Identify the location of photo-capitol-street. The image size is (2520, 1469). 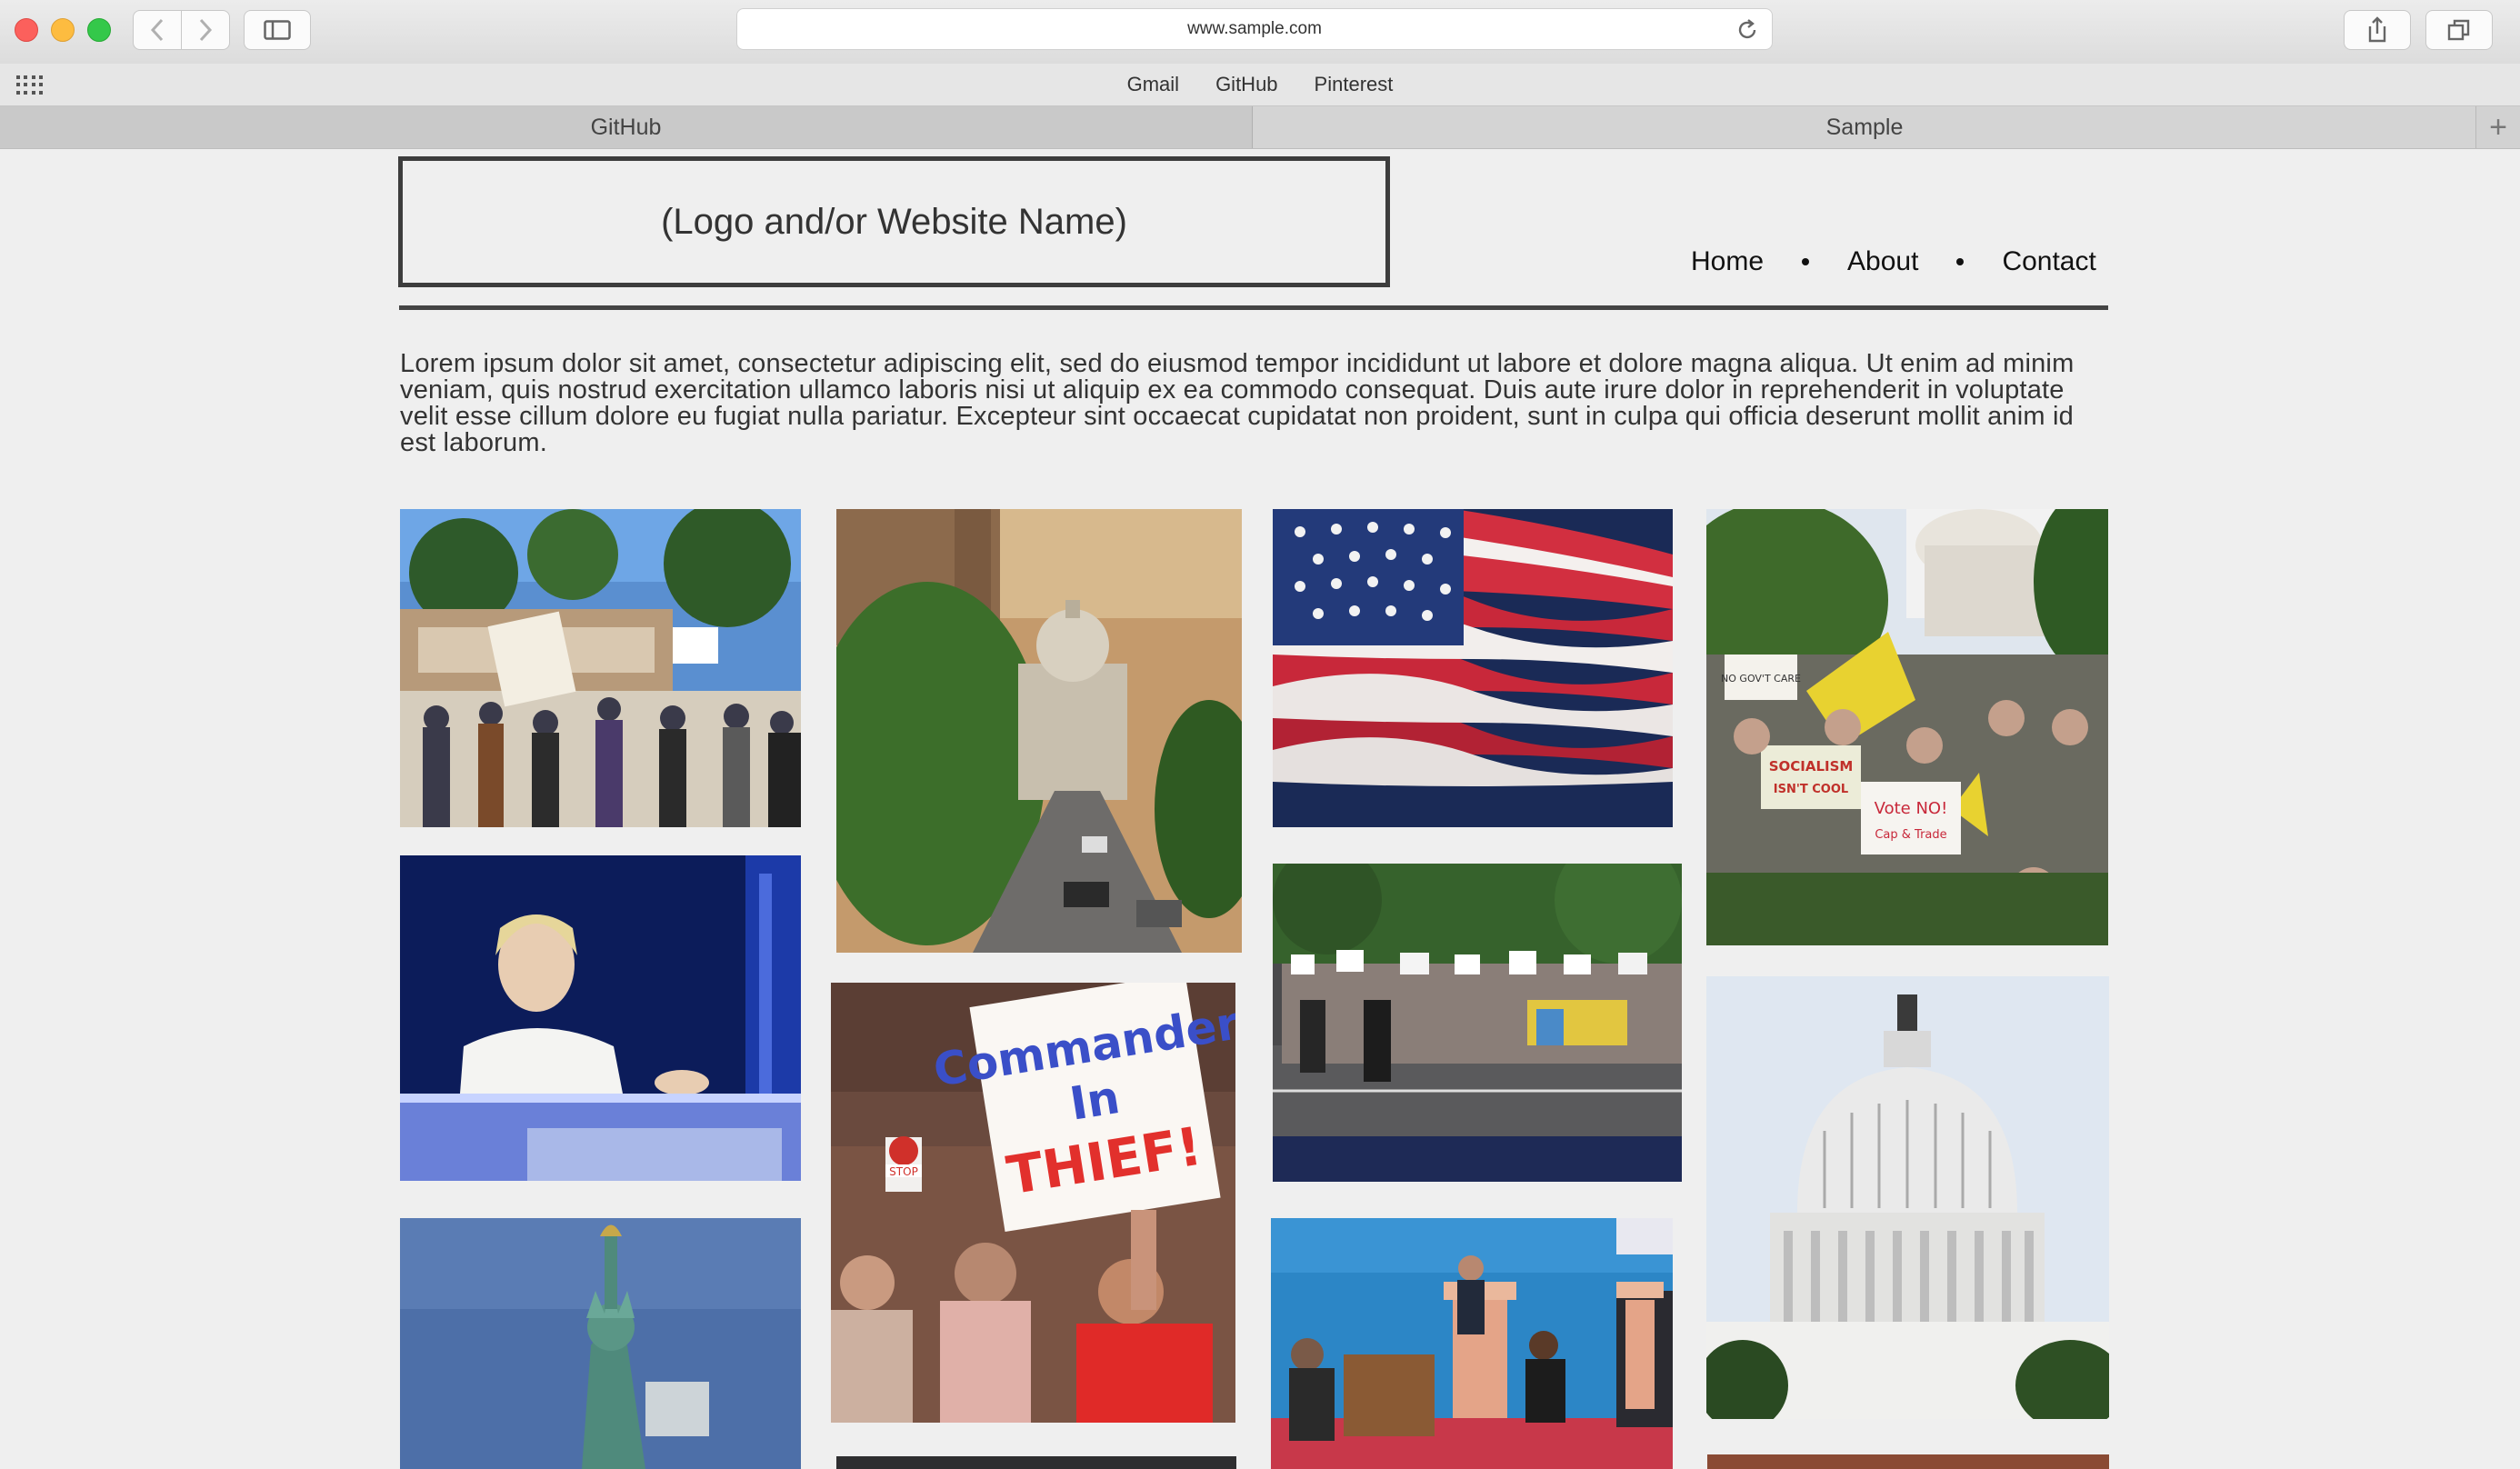
(1039, 731).